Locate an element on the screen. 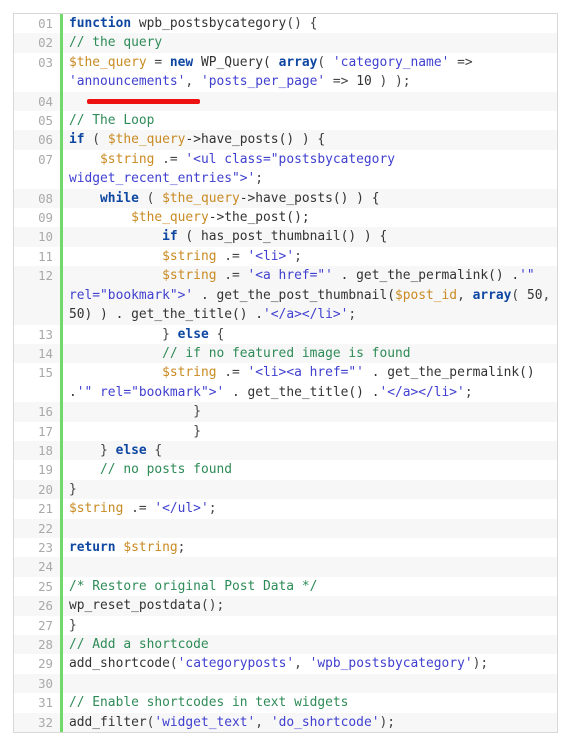 This screenshot has height=733, width=573. line-number: 22 is located at coordinates (45, 528).